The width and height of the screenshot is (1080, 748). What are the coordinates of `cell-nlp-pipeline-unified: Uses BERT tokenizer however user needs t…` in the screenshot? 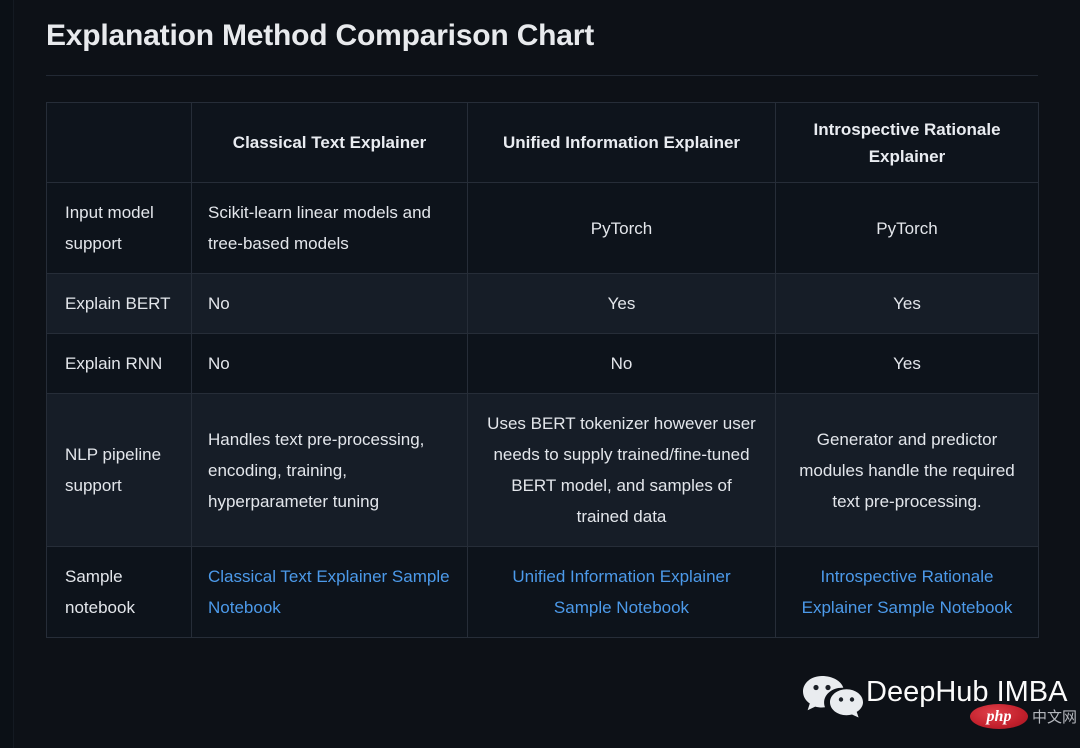 It's located at (621, 470).